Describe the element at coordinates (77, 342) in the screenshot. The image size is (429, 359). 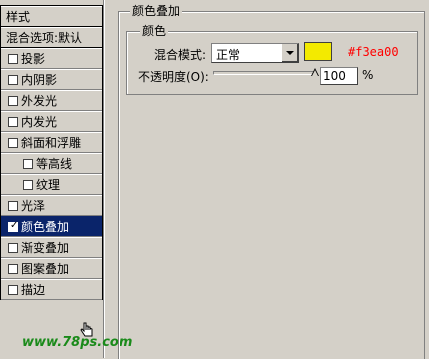
I see `watermark-logo: www.78ps.com` at that location.